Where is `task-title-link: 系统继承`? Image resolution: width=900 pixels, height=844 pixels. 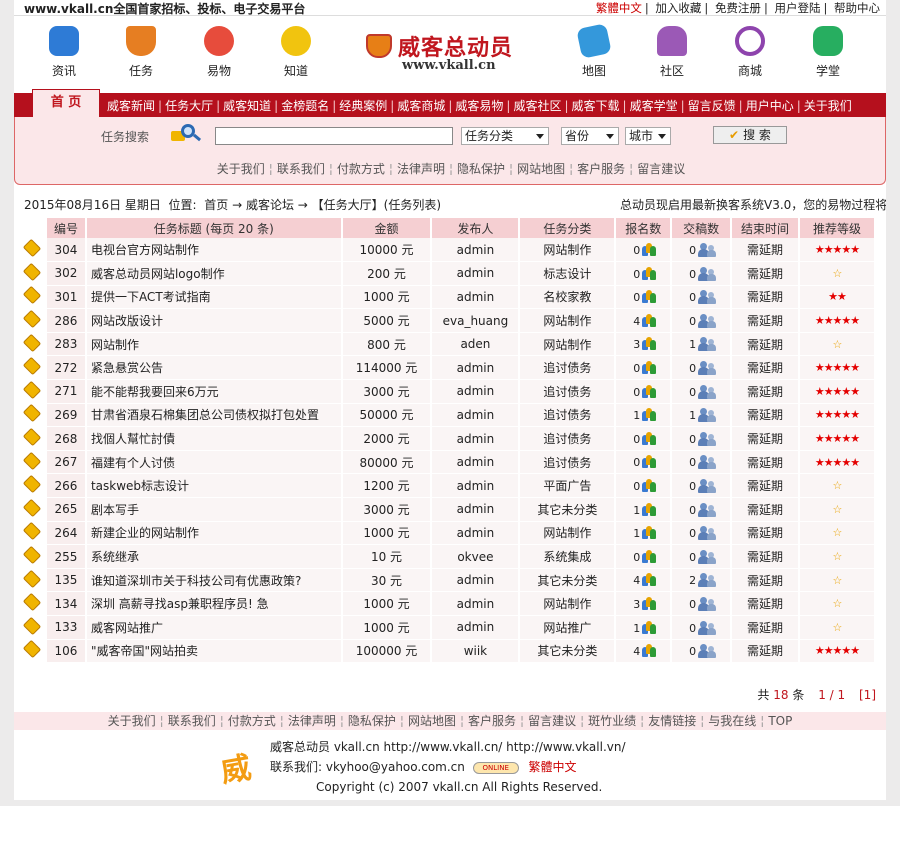 task-title-link: 系统继承 is located at coordinates (214, 556).